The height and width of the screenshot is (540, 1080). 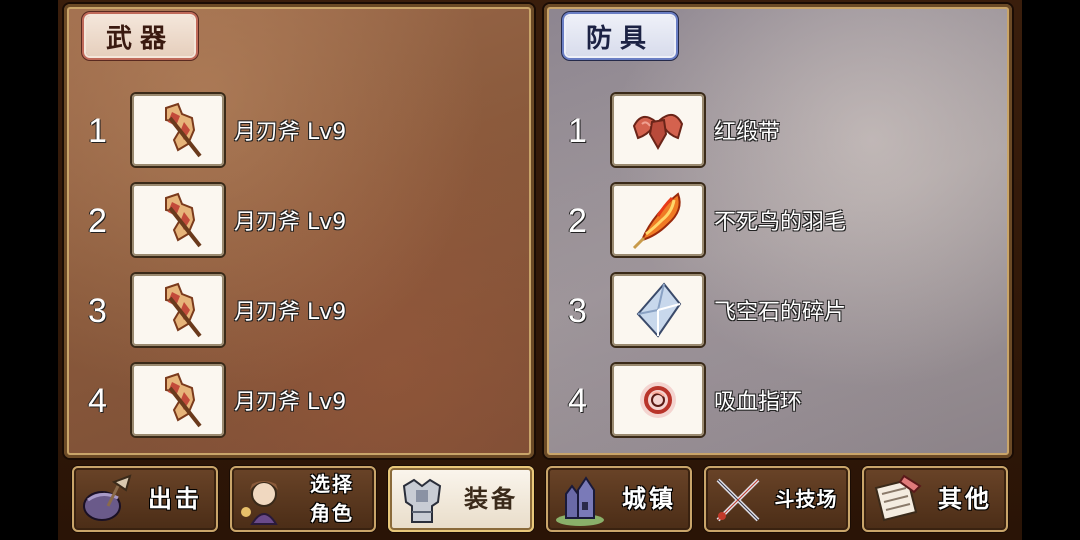 I want to click on arena-icon, so click(x=738, y=500).